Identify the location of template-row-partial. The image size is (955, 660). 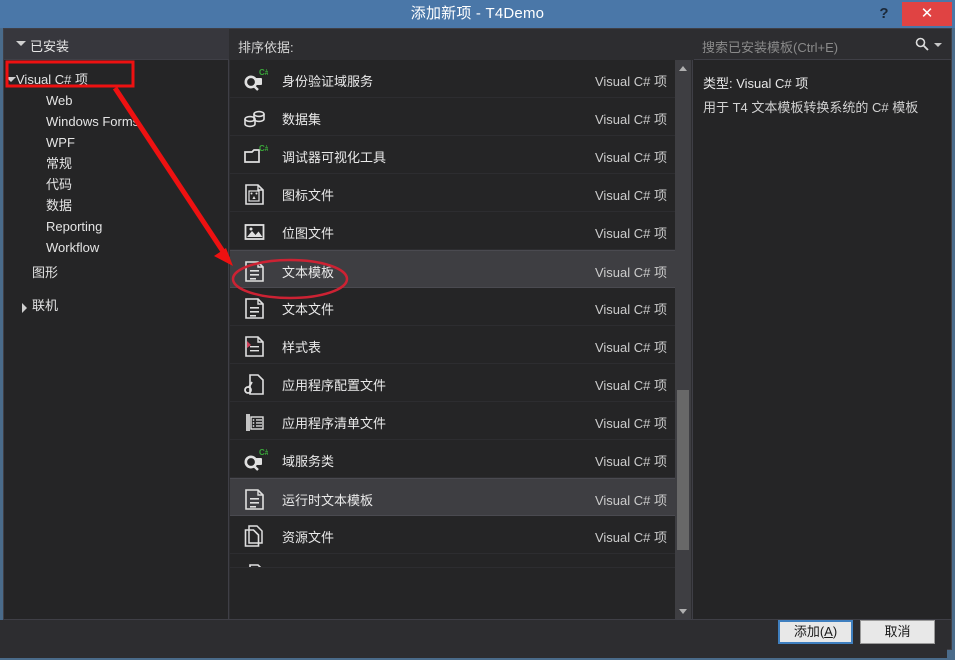
(452, 561).